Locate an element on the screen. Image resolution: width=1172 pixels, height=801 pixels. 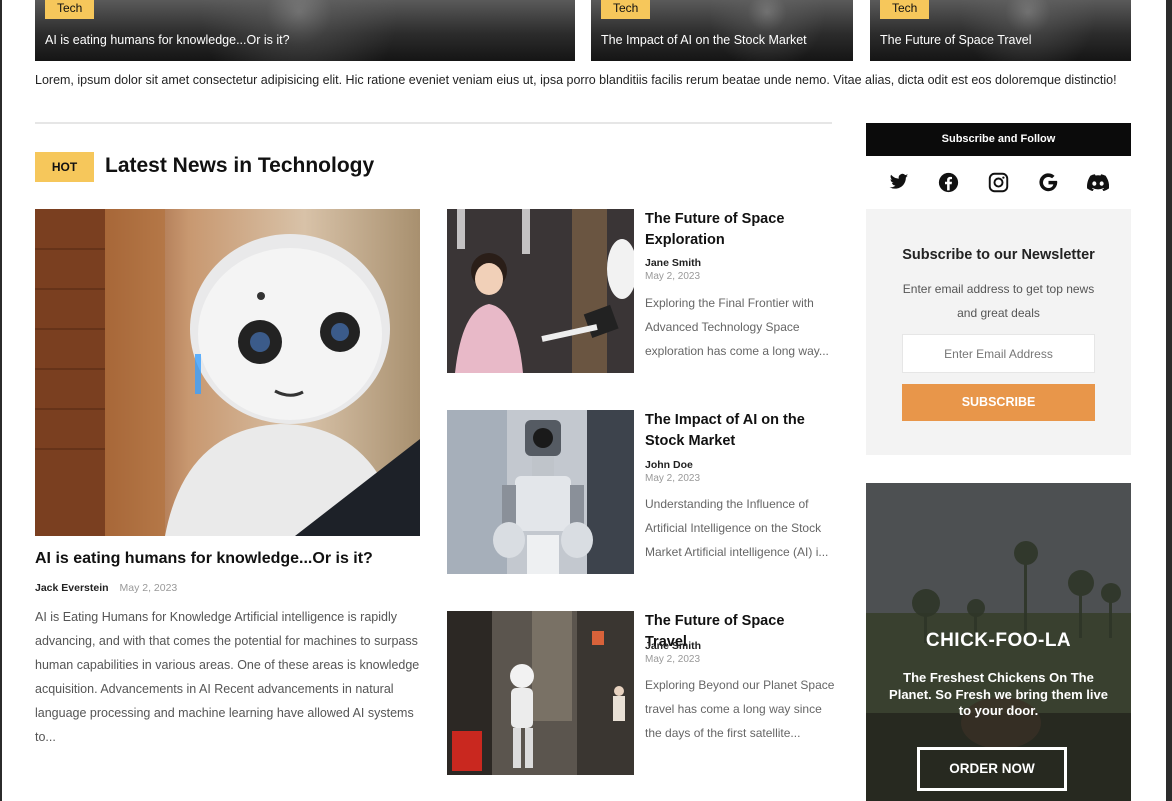
ad-brand: CHICK-FOO-LA is located at coordinates (998, 640).